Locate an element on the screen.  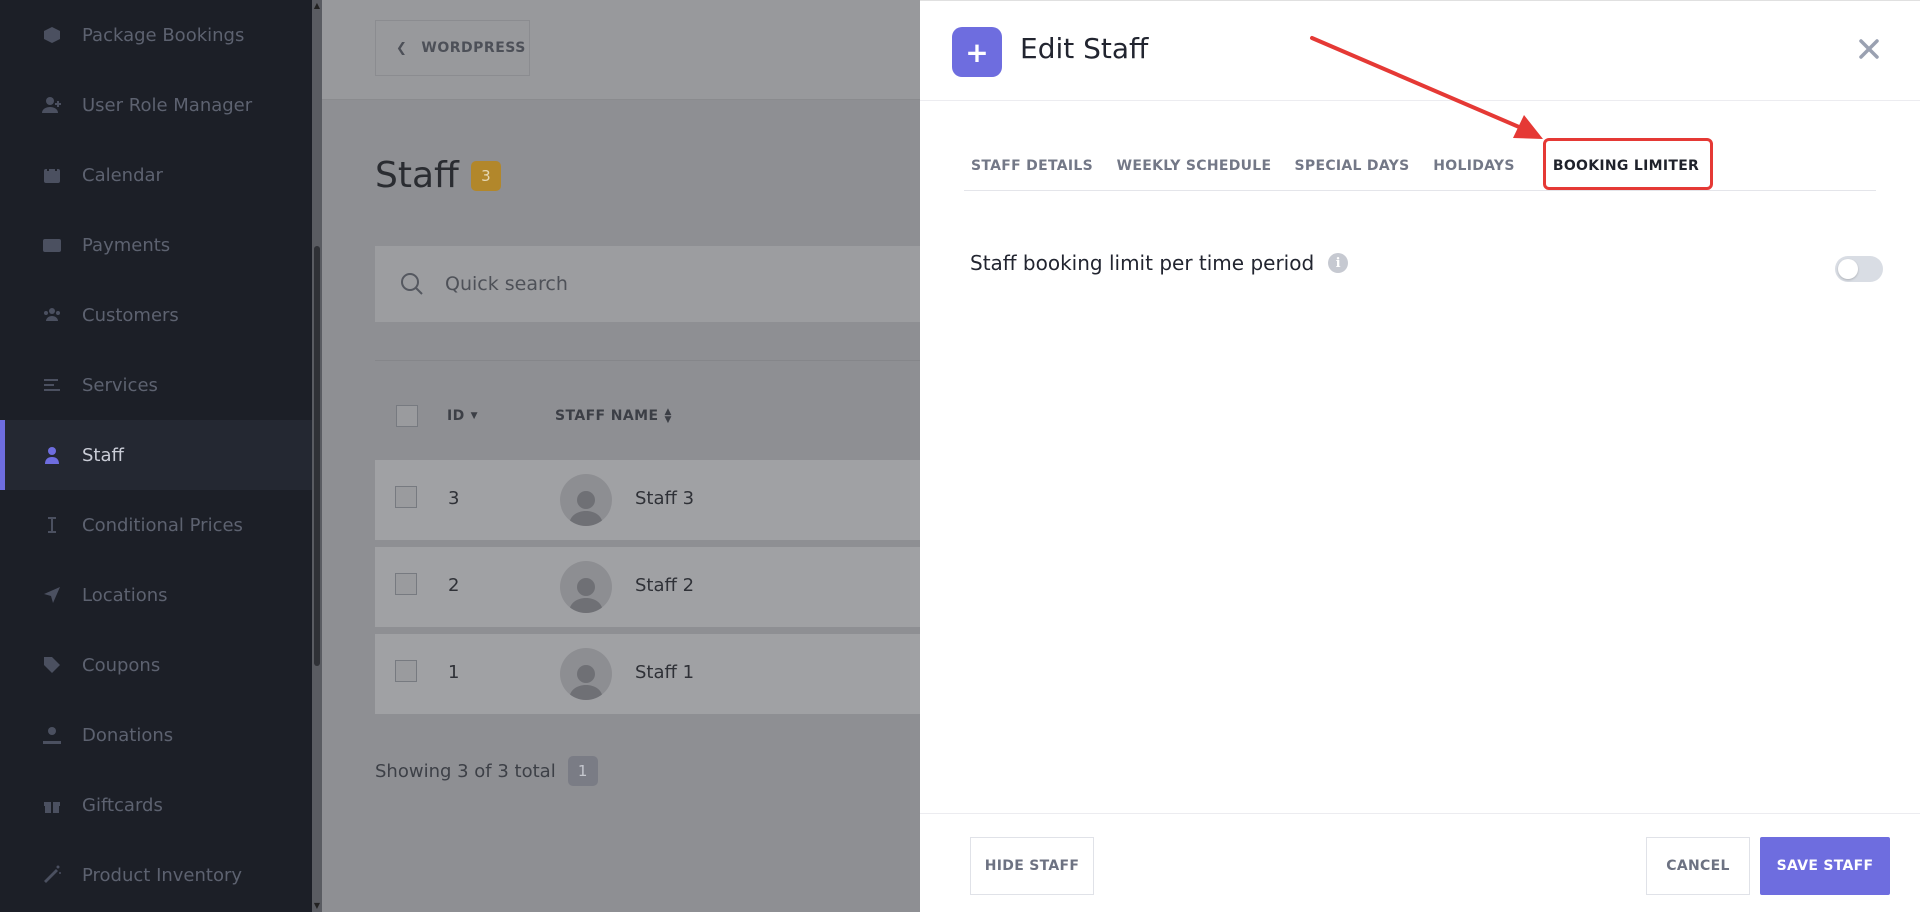
magic-wand-icon is located at coordinates (52, 875).